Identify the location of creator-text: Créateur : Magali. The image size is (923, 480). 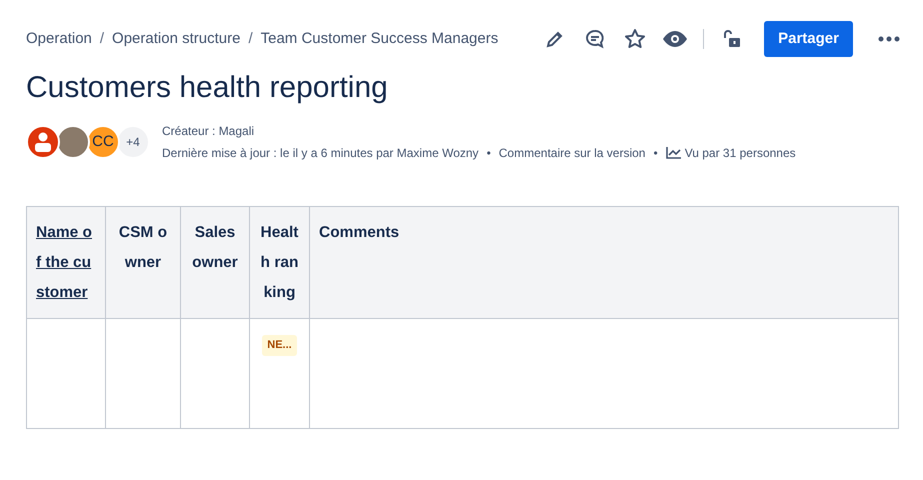
(208, 131).